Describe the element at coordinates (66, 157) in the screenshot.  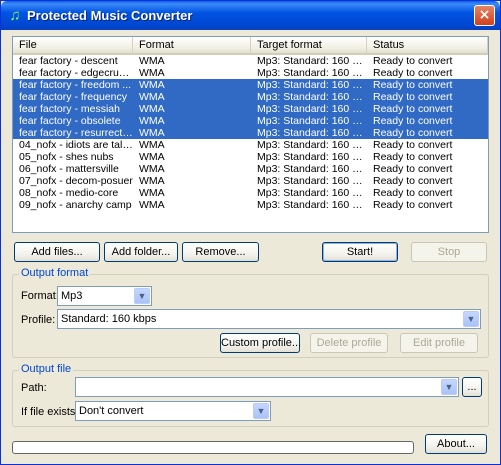
I see `file-cell: 05_nofx - shes nubs` at that location.